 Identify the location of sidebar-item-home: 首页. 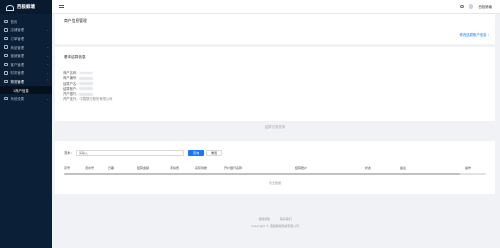
(26, 21).